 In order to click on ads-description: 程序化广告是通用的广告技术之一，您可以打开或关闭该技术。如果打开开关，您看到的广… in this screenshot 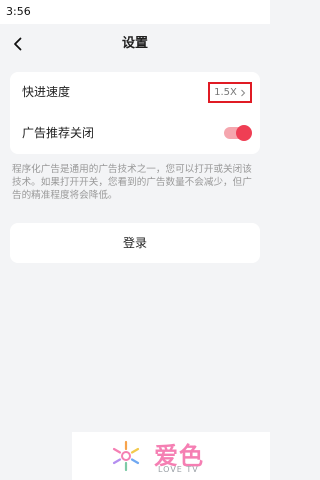, I will do `click(132, 182)`.